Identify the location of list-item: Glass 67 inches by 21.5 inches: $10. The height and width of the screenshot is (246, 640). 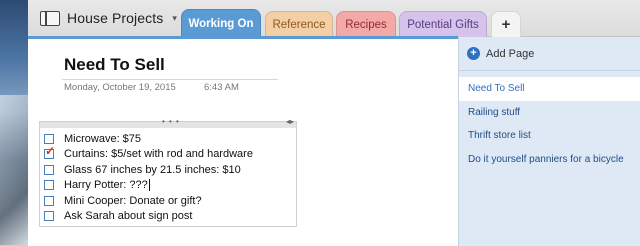
(169, 170).